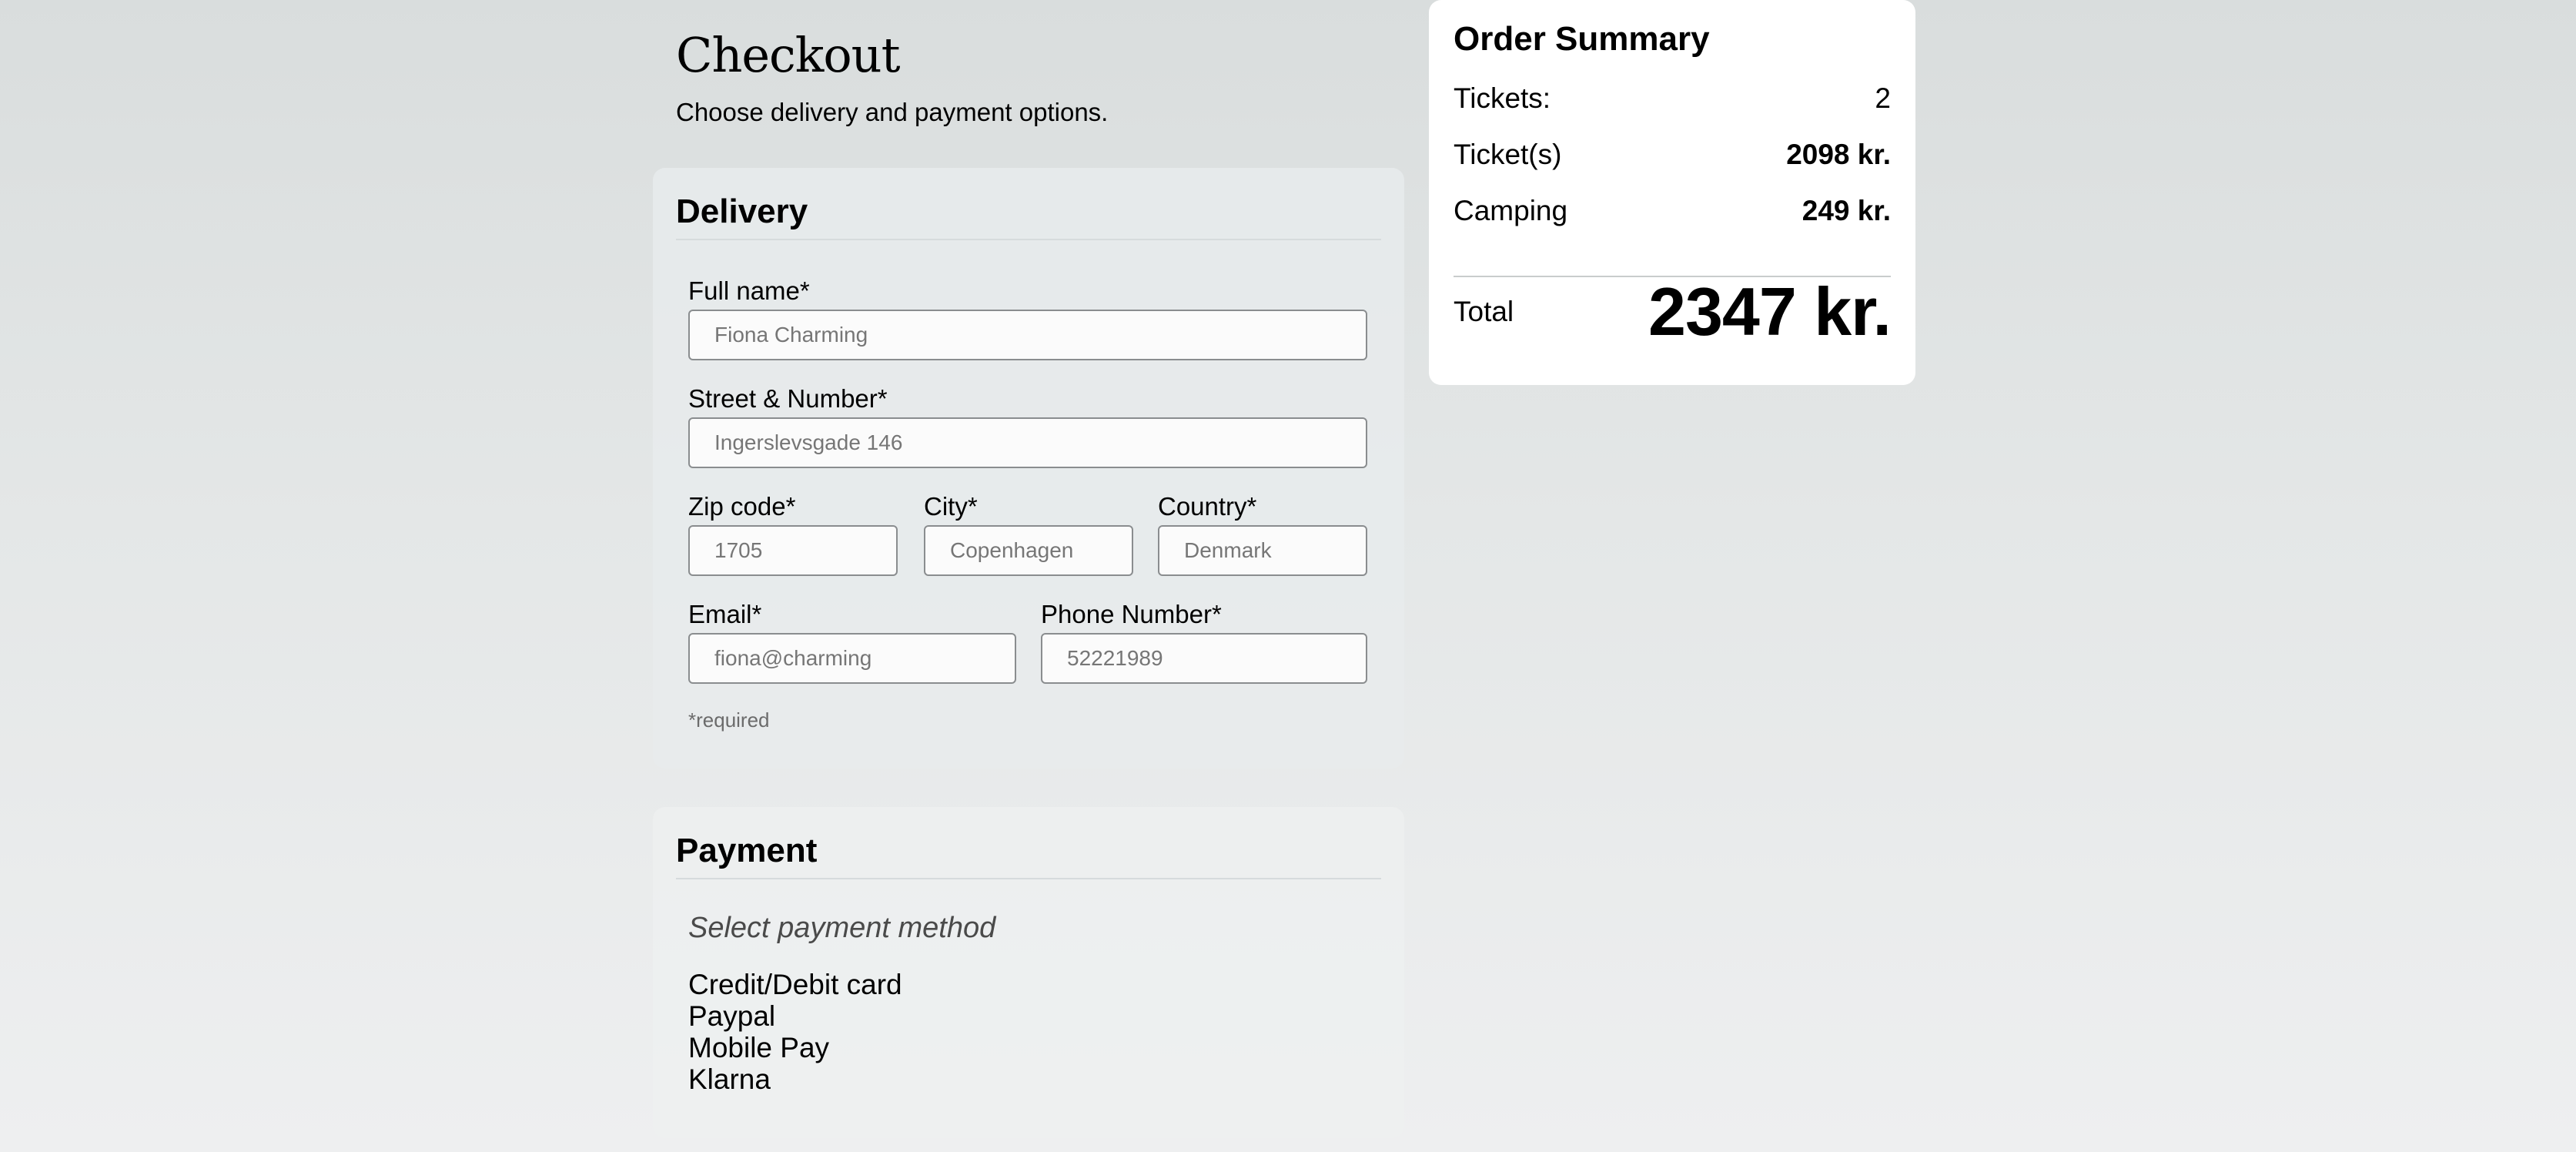 This screenshot has width=2576, height=1152. I want to click on city-input, so click(1029, 550).